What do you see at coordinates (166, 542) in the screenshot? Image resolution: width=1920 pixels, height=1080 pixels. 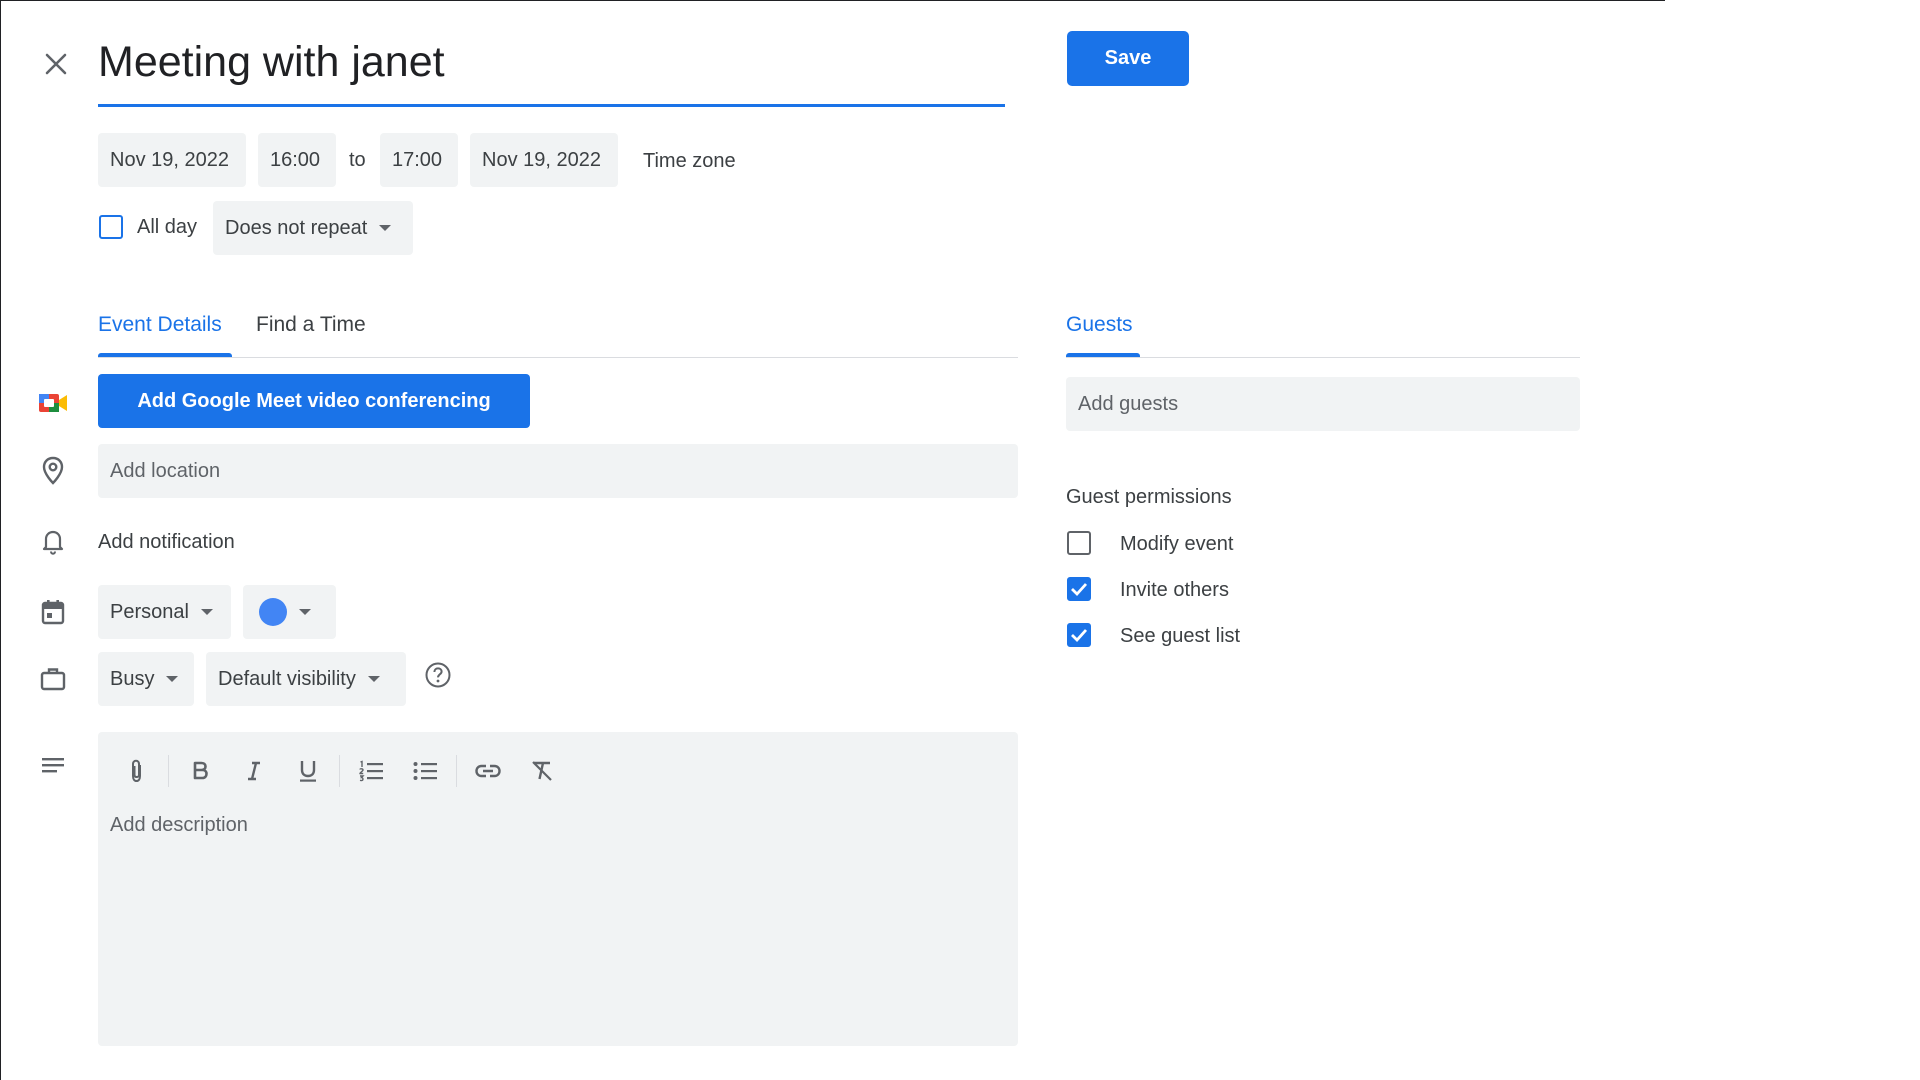 I see `add-notification-button: Add notification` at bounding box center [166, 542].